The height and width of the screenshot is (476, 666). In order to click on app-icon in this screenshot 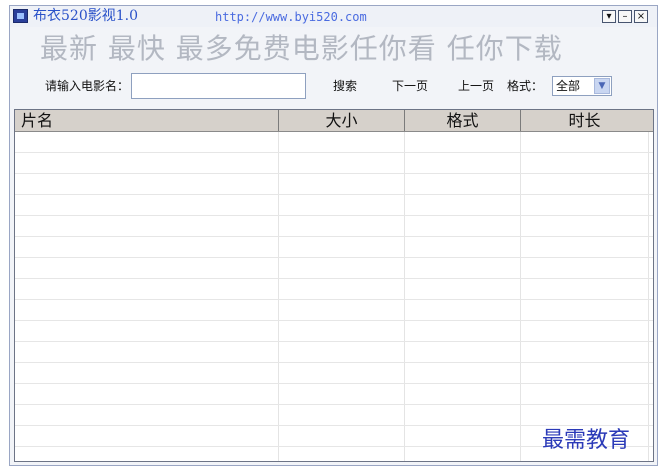, I will do `click(20, 16)`.